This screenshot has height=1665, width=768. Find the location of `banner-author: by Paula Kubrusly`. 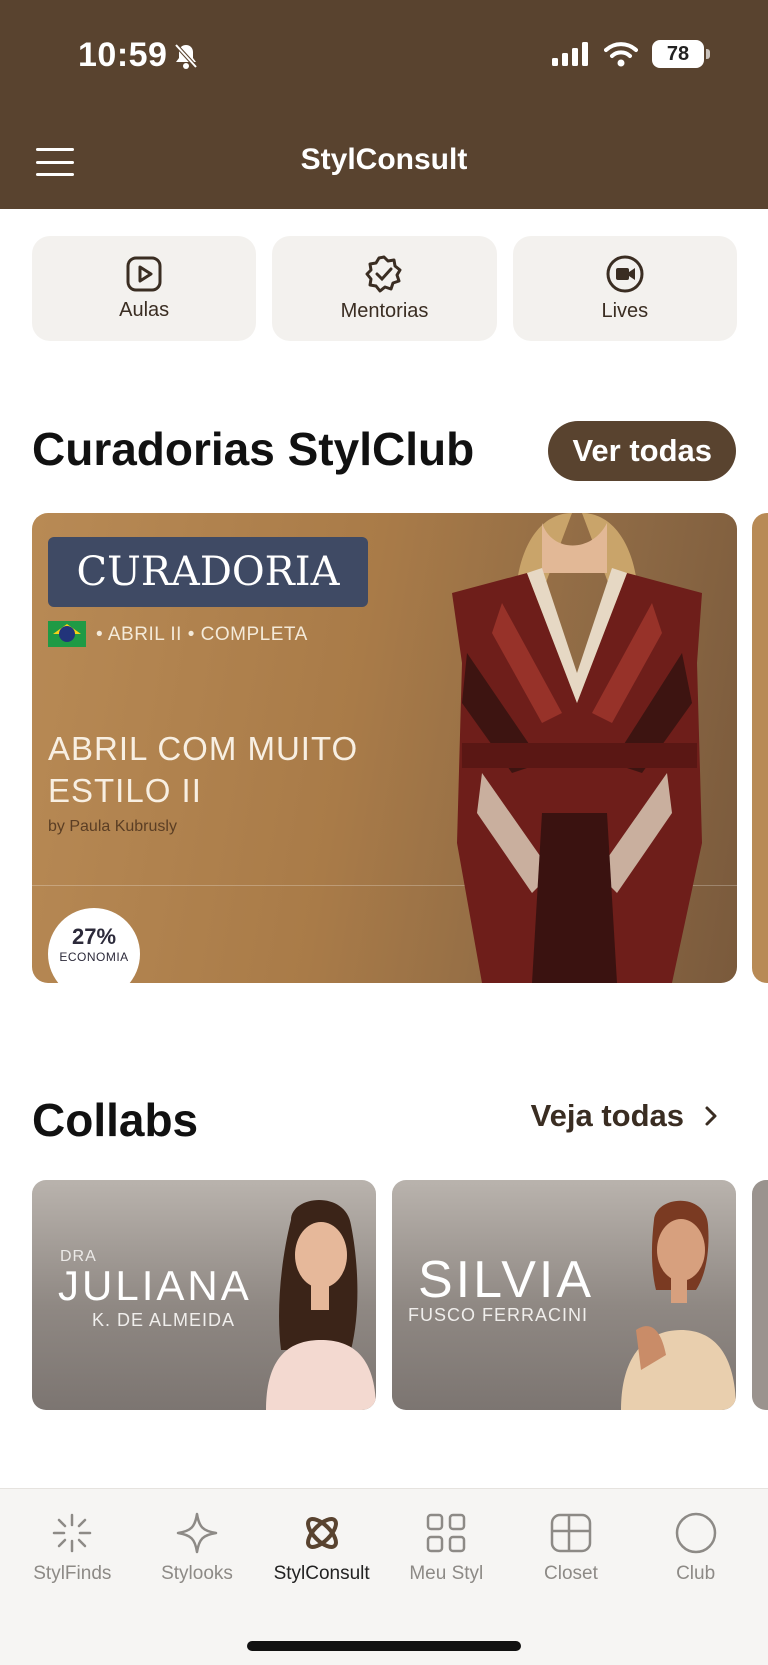

banner-author: by Paula Kubrusly is located at coordinates (112, 826).